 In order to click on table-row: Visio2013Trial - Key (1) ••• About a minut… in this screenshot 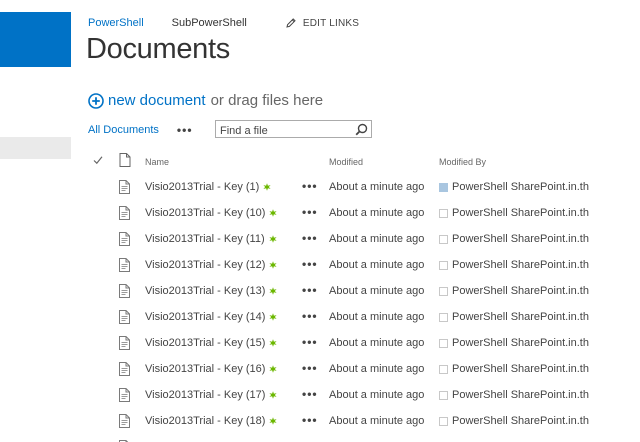, I will do `click(364, 187)`.